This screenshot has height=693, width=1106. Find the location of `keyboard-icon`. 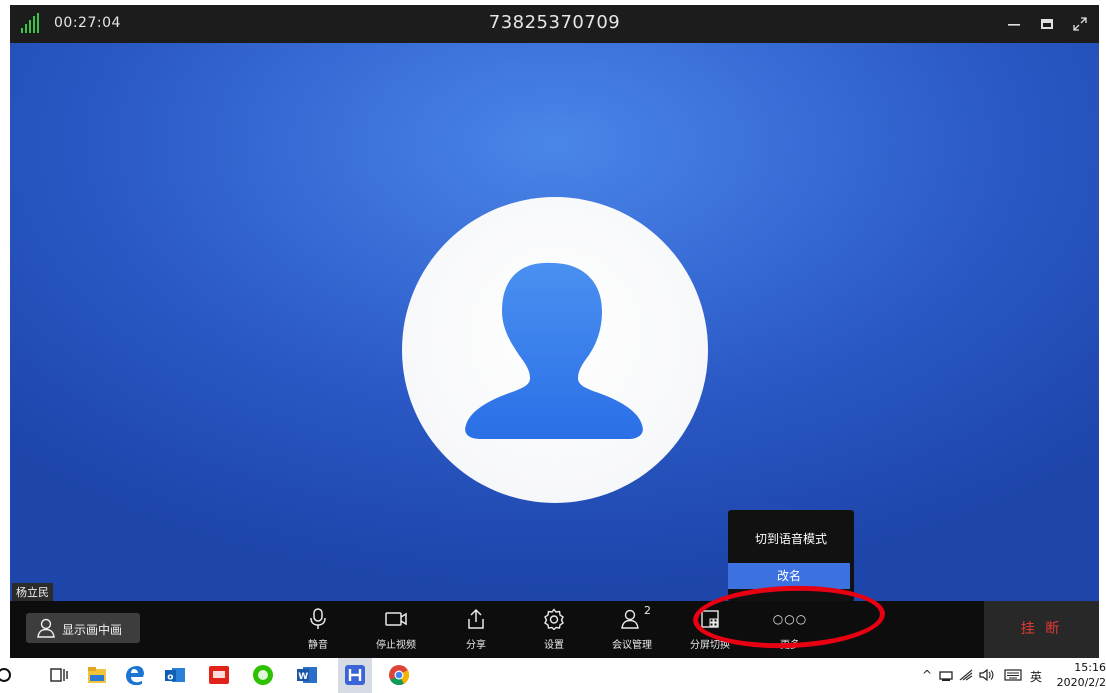

keyboard-icon is located at coordinates (1013, 675).